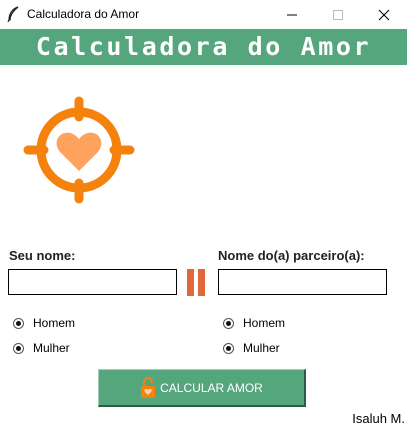 This screenshot has width=407, height=428. Describe the element at coordinates (211, 387) in the screenshot. I see `calculate-love-label: CALCULAR AMOR` at that location.